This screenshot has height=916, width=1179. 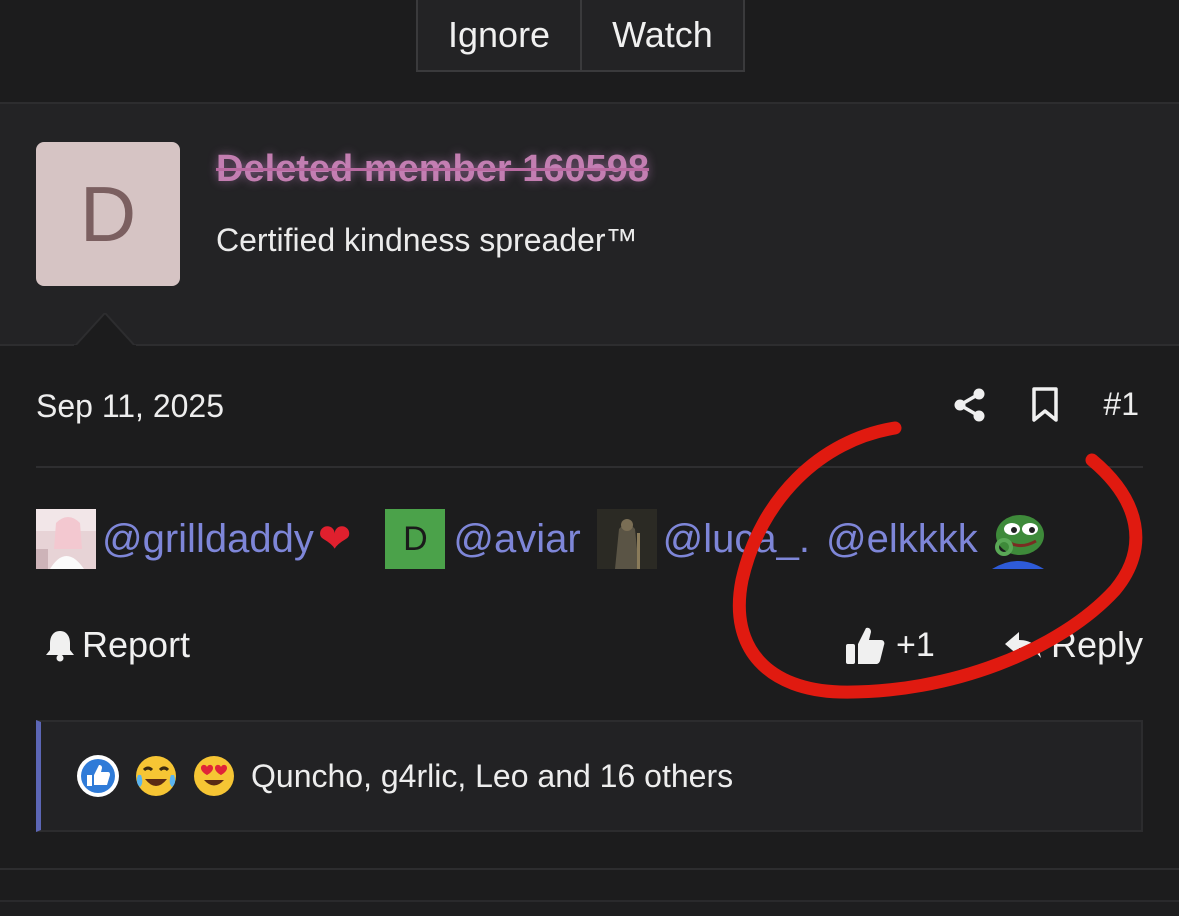 I want to click on crying-laughing-emoji-icon, so click(x=156, y=776).